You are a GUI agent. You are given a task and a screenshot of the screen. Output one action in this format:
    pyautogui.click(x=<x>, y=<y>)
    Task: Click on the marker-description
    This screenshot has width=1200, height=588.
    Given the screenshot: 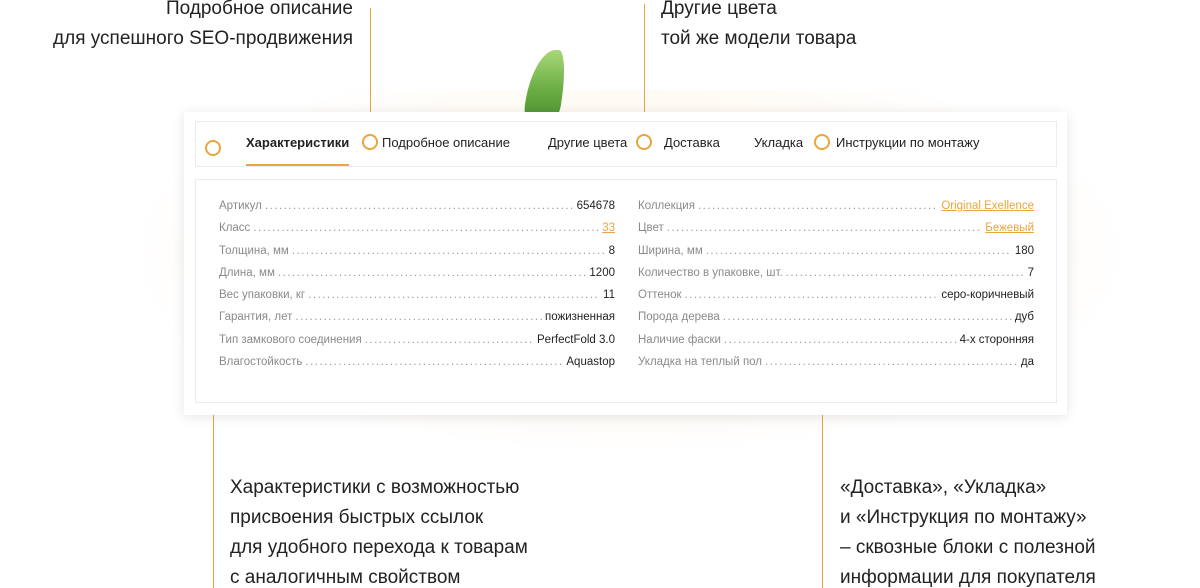 What is the action you would take?
    pyautogui.click(x=370, y=142)
    